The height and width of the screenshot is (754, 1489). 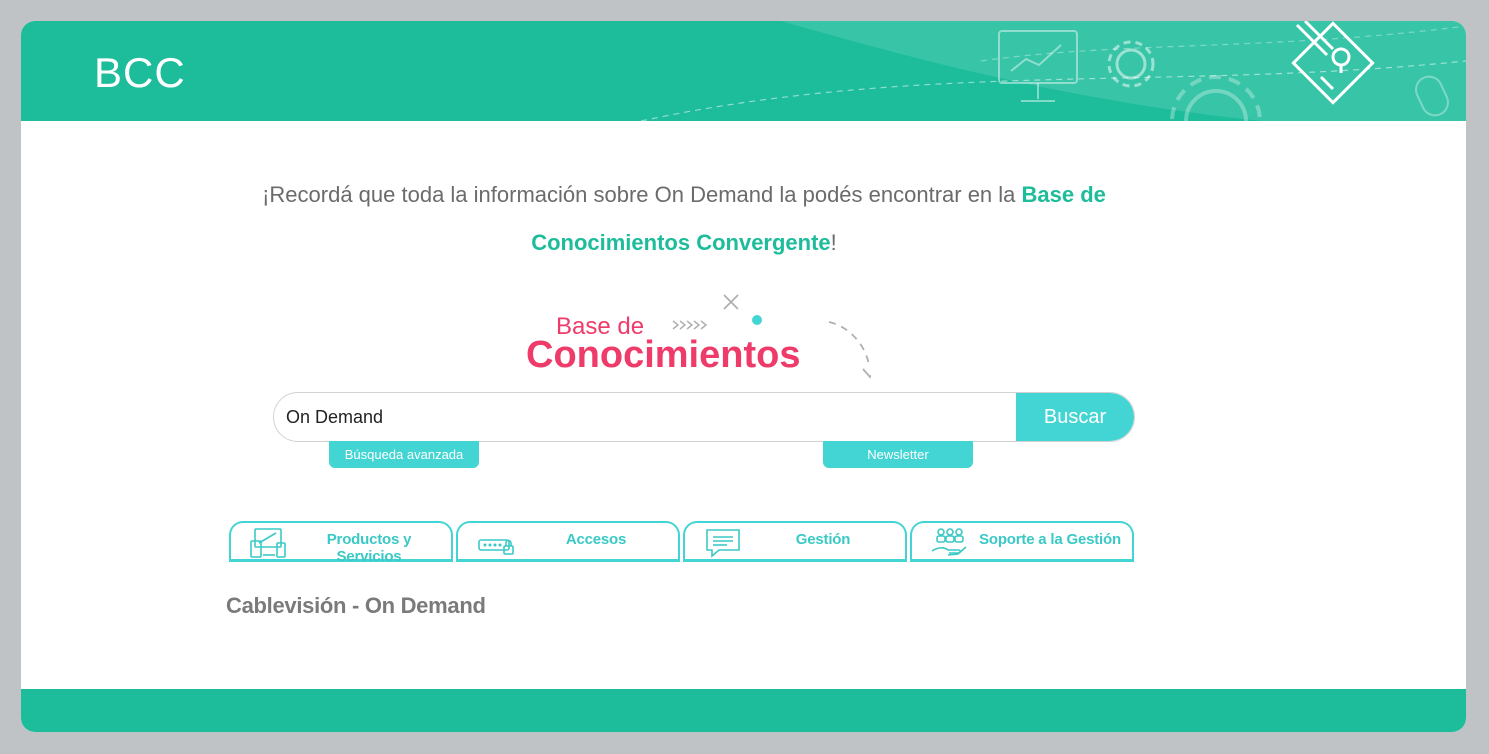 What do you see at coordinates (1064, 194) in the screenshot?
I see `knowledge-base-link: Base de` at bounding box center [1064, 194].